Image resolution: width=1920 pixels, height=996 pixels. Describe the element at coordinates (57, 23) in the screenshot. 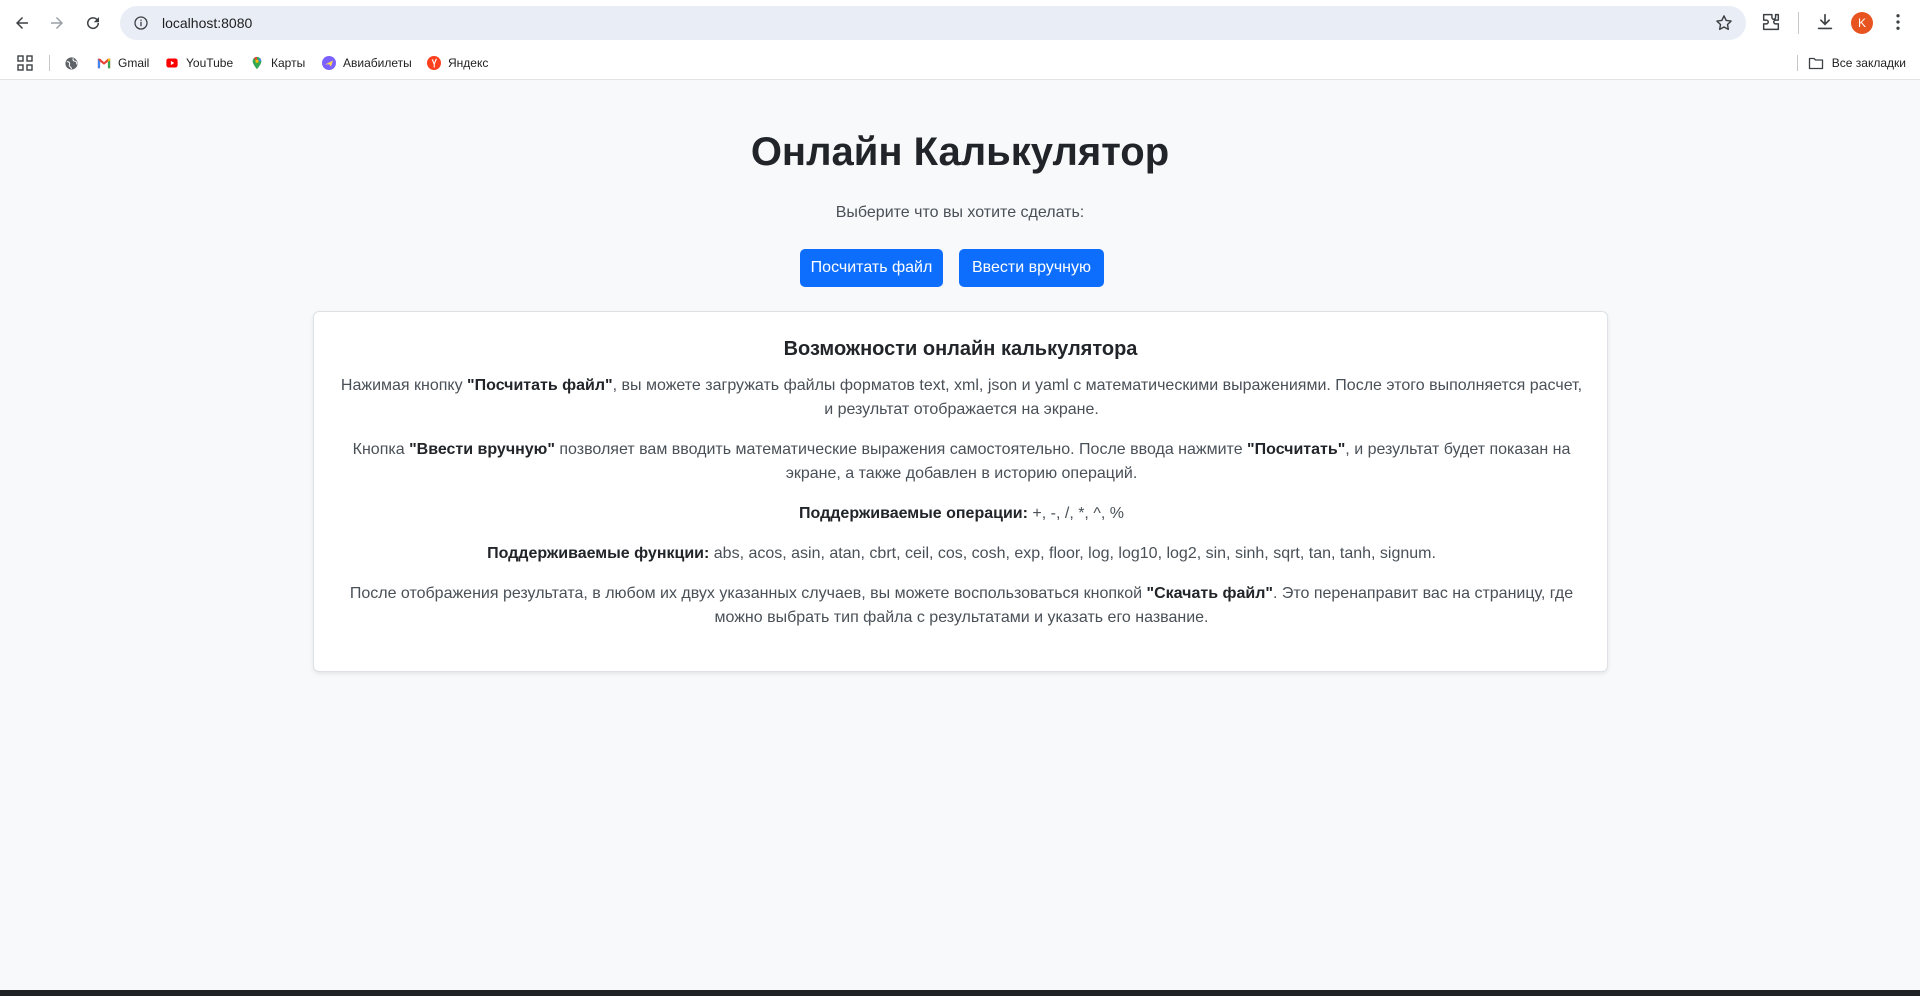

I see `forward-arrow-icon` at that location.